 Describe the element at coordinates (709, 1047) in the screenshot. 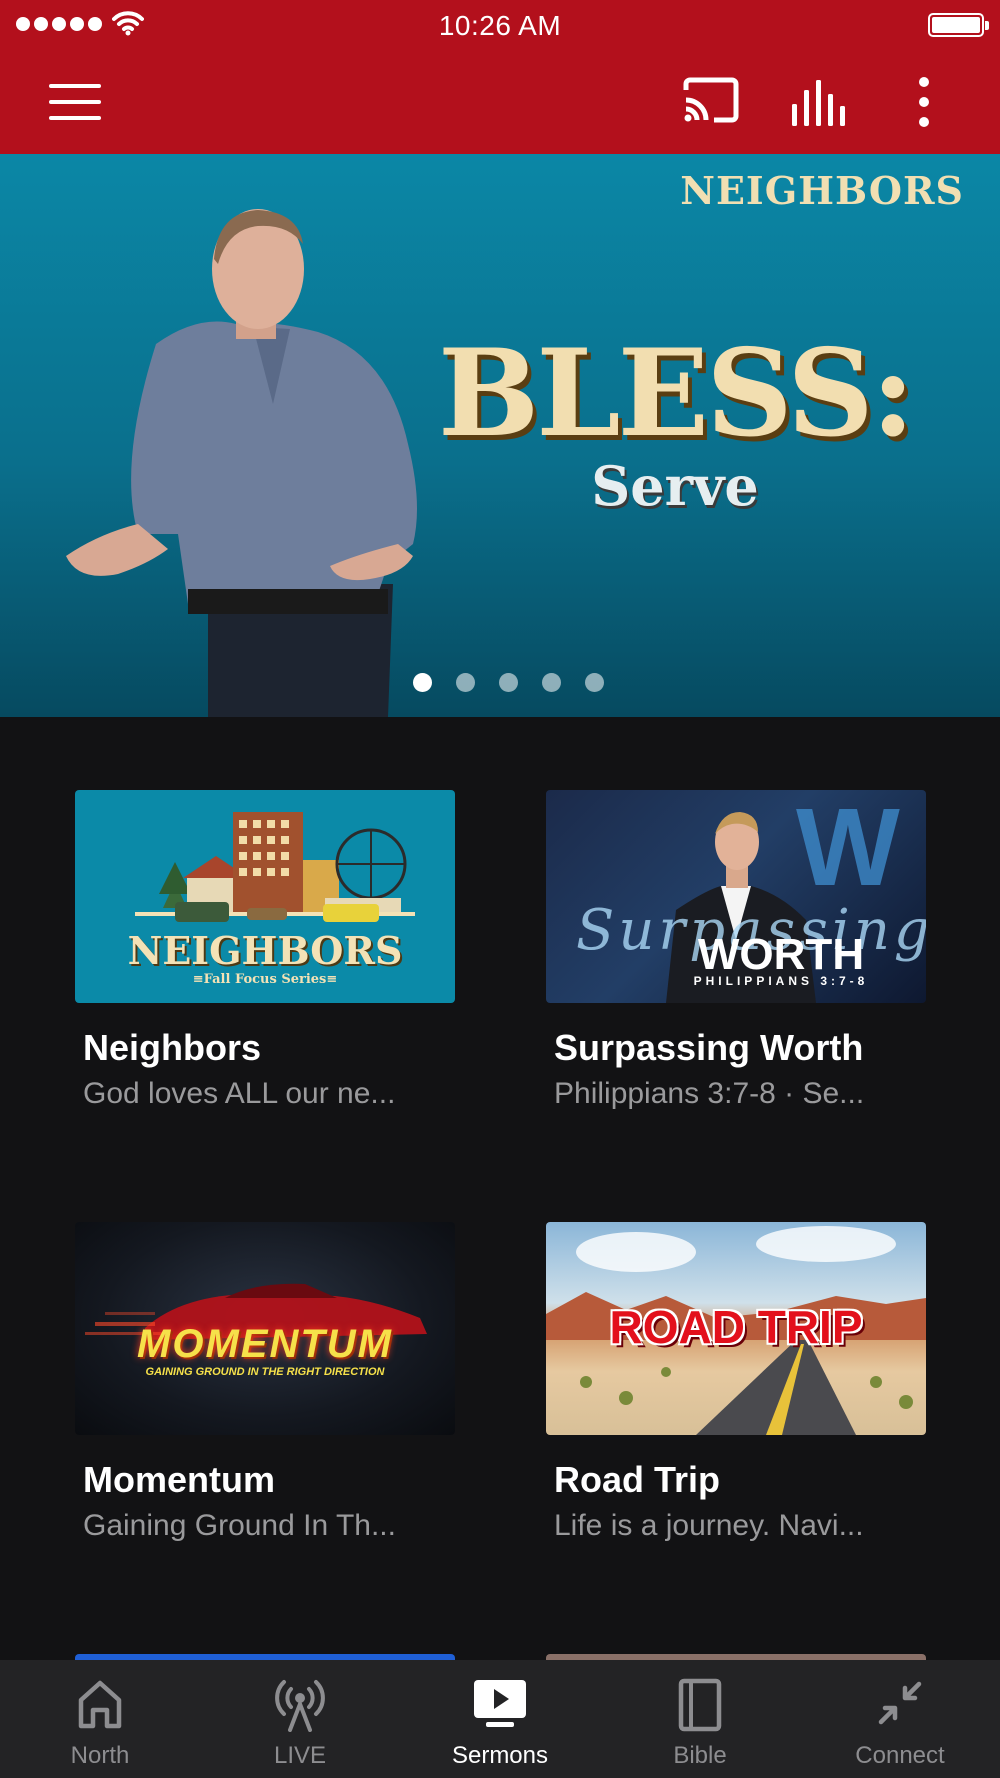

I see `card-title: Surpassing Worth` at that location.